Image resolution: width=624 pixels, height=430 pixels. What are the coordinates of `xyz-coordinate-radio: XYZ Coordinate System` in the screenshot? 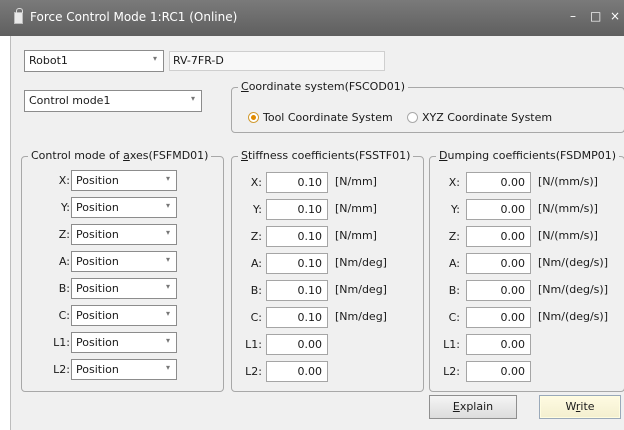 It's located at (479, 117).